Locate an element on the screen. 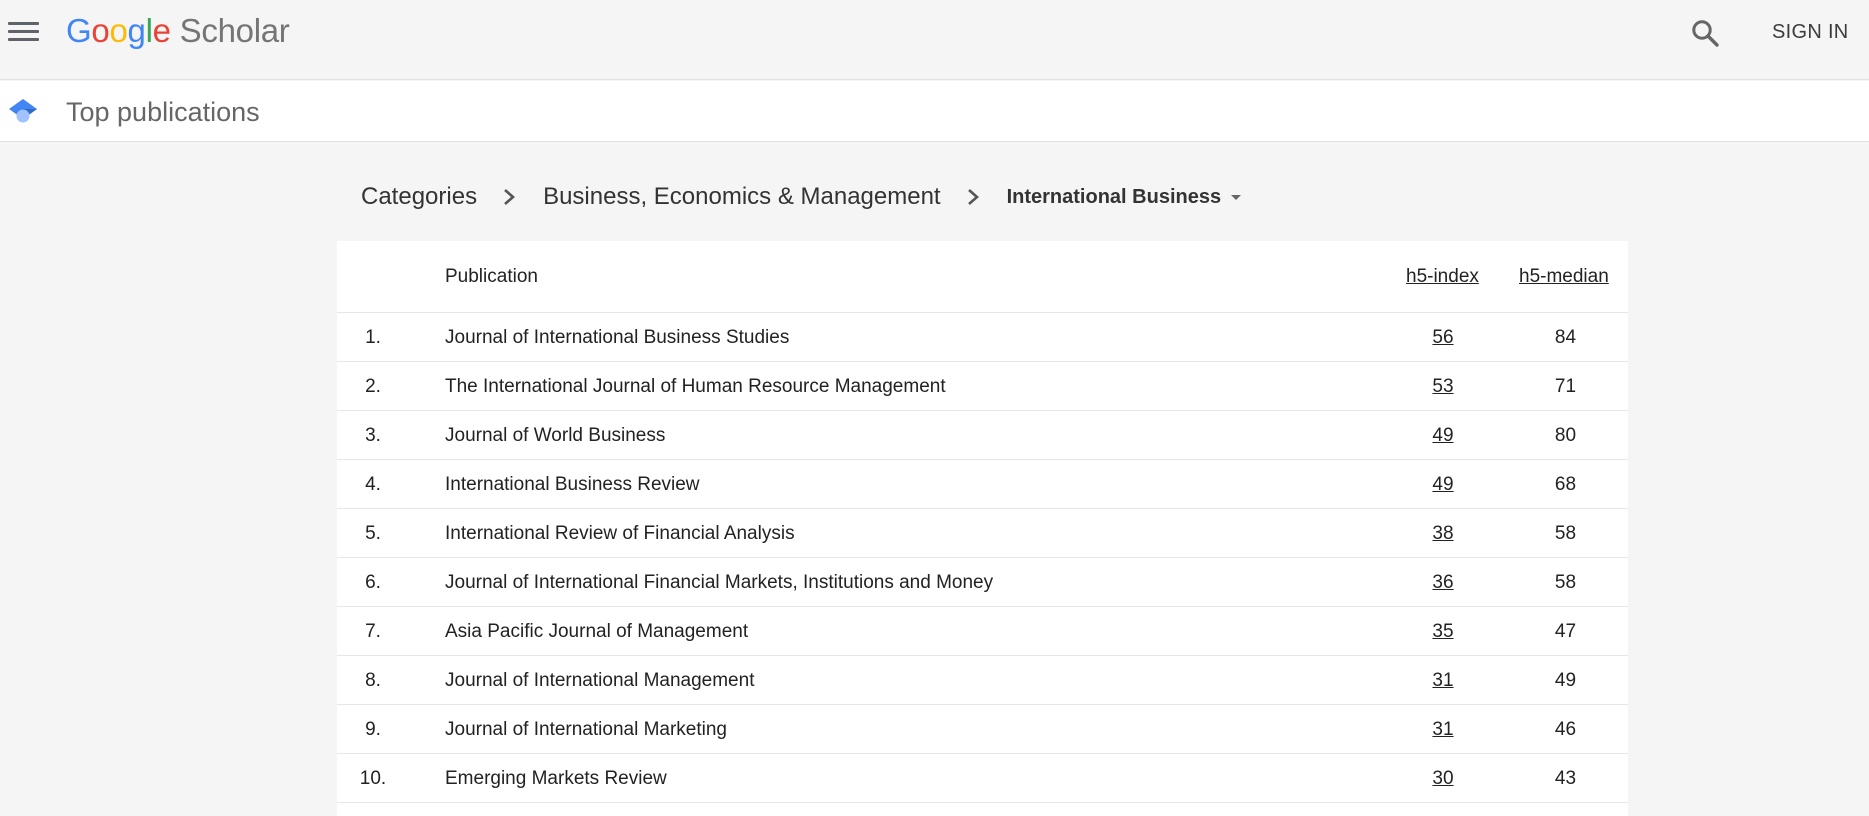 The image size is (1869, 816). table-header: Publication h5-index h5-median is located at coordinates (982, 277).